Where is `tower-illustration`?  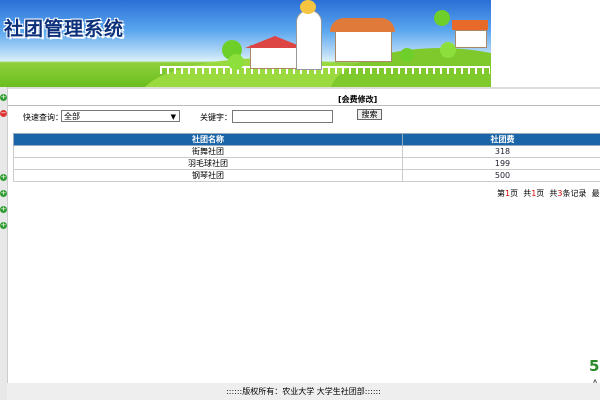 tower-illustration is located at coordinates (309, 40).